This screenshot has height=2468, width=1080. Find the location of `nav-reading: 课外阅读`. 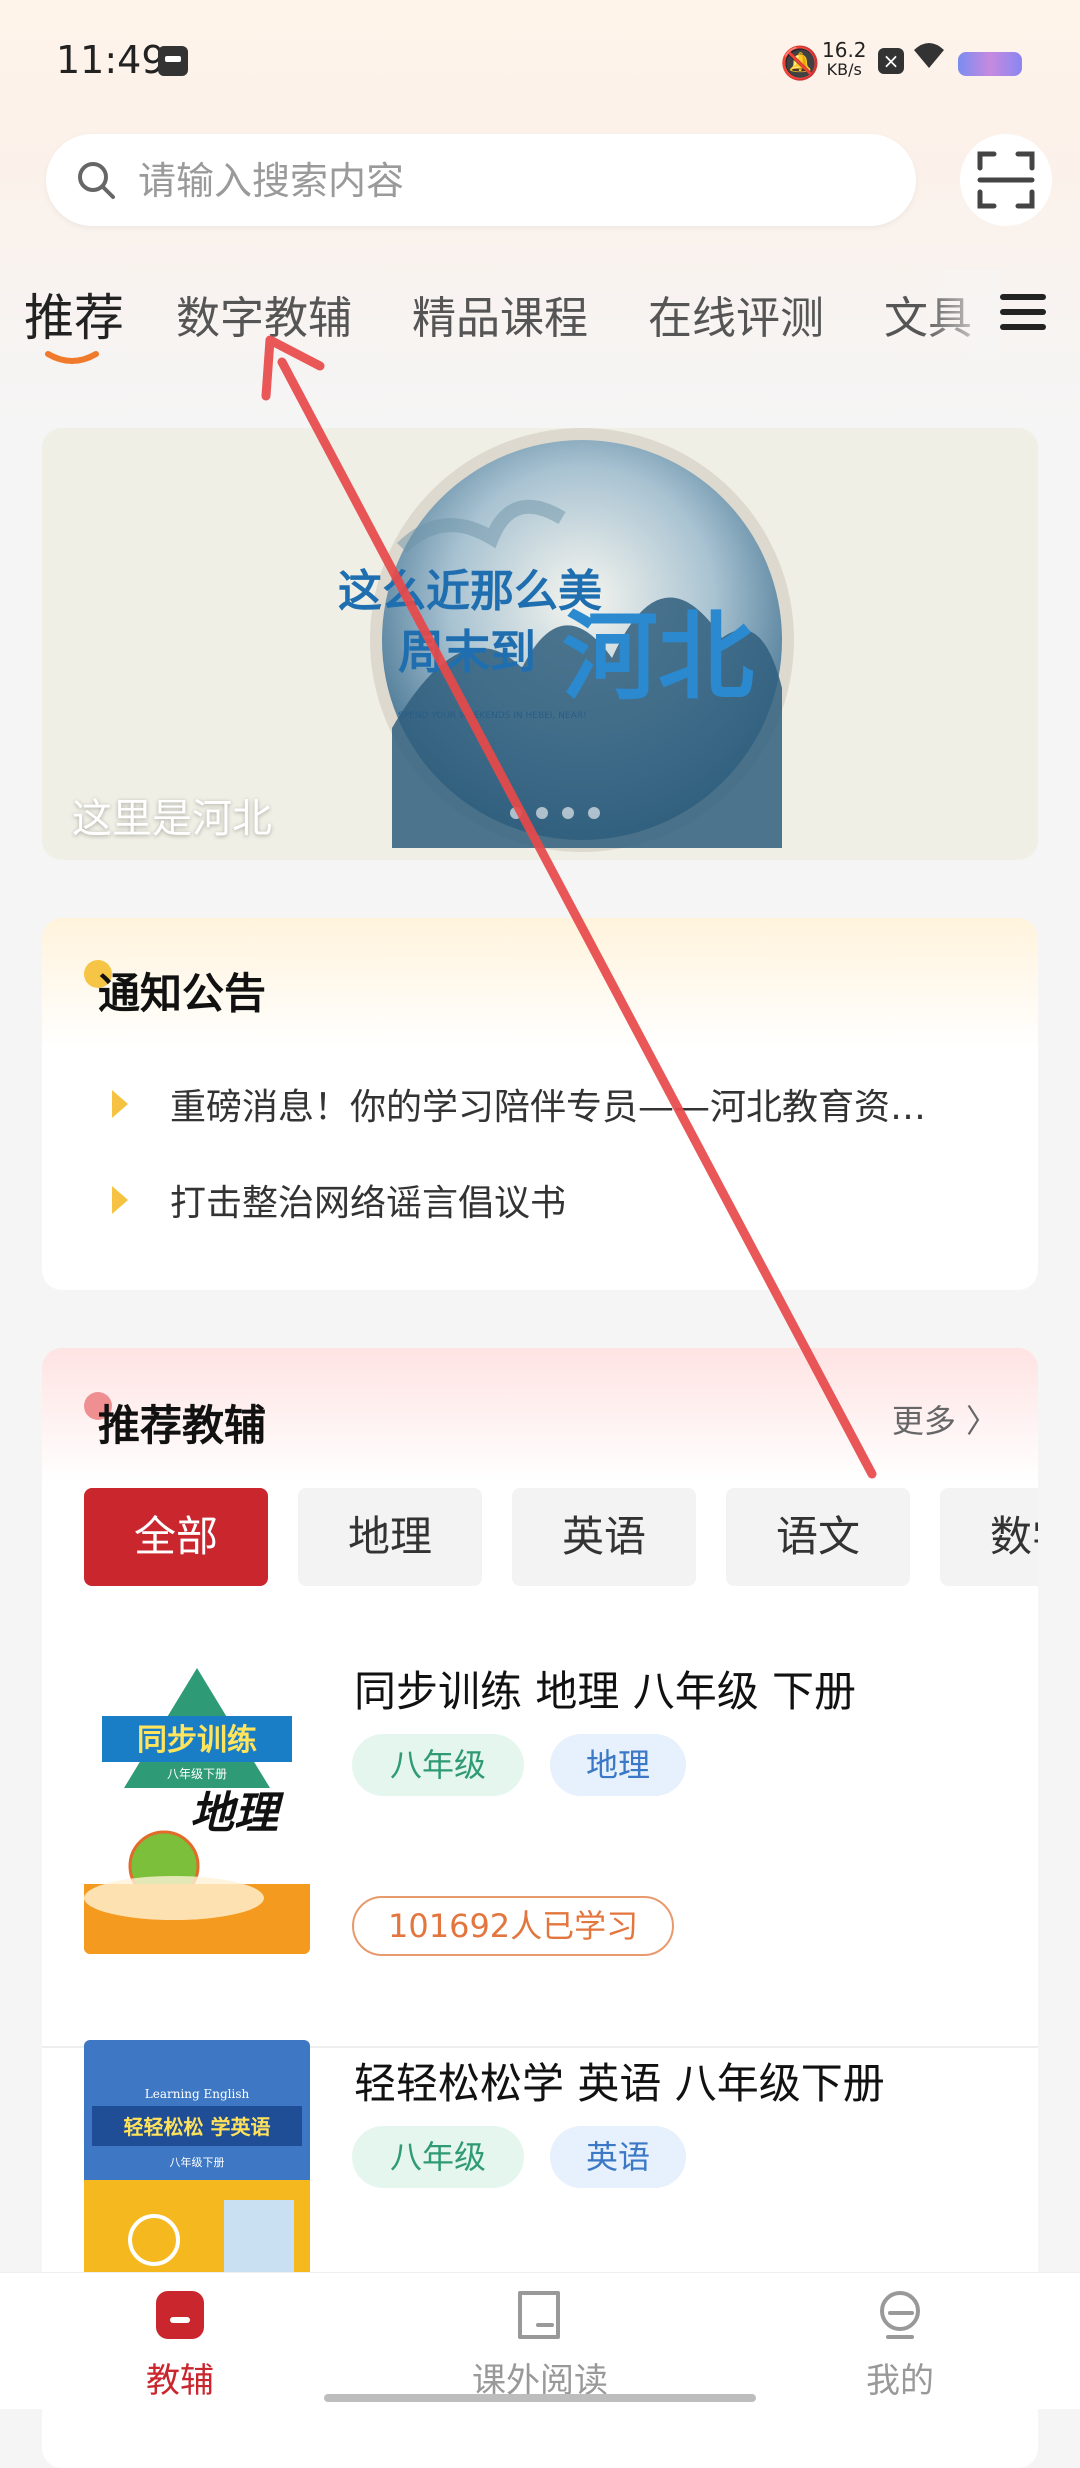

nav-reading: 课外阅读 is located at coordinates (540, 2341).